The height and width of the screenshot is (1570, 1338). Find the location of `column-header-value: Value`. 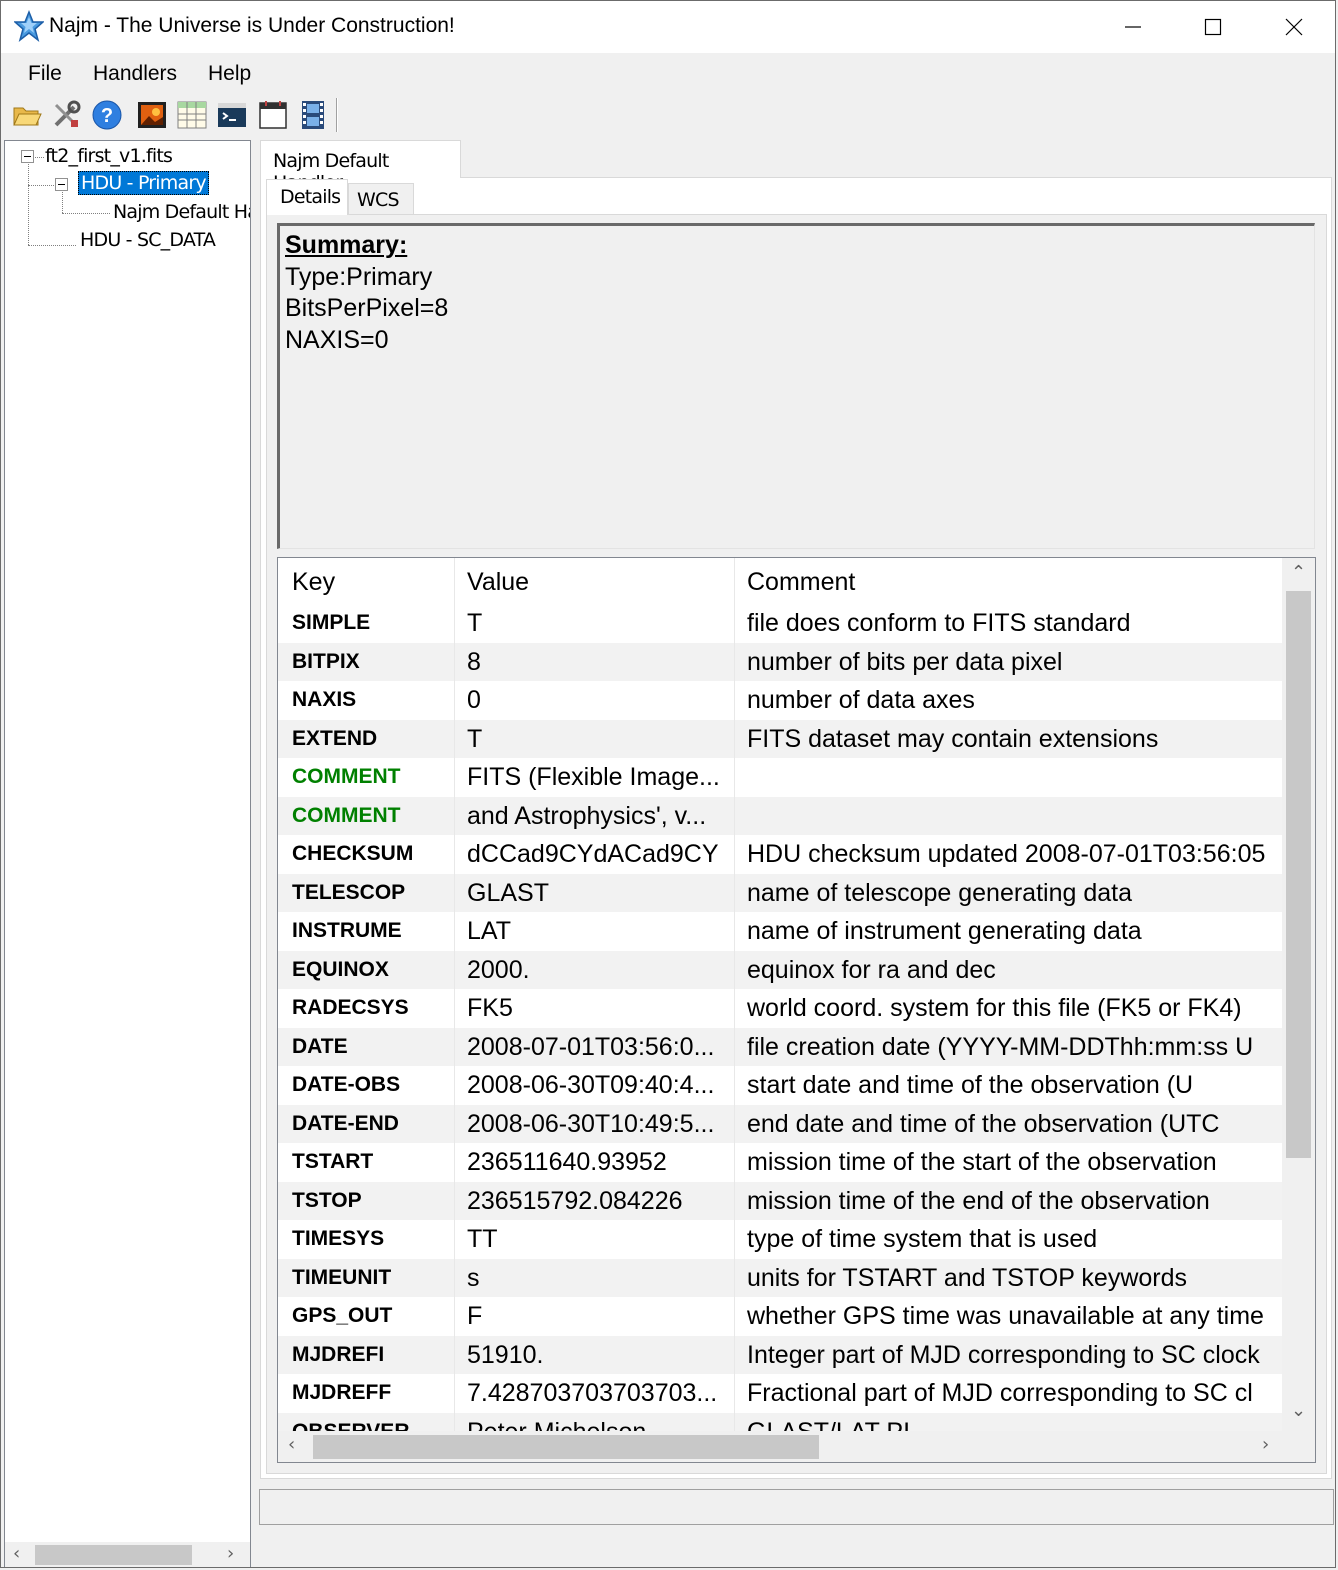

column-header-value: Value is located at coordinates (595, 581).